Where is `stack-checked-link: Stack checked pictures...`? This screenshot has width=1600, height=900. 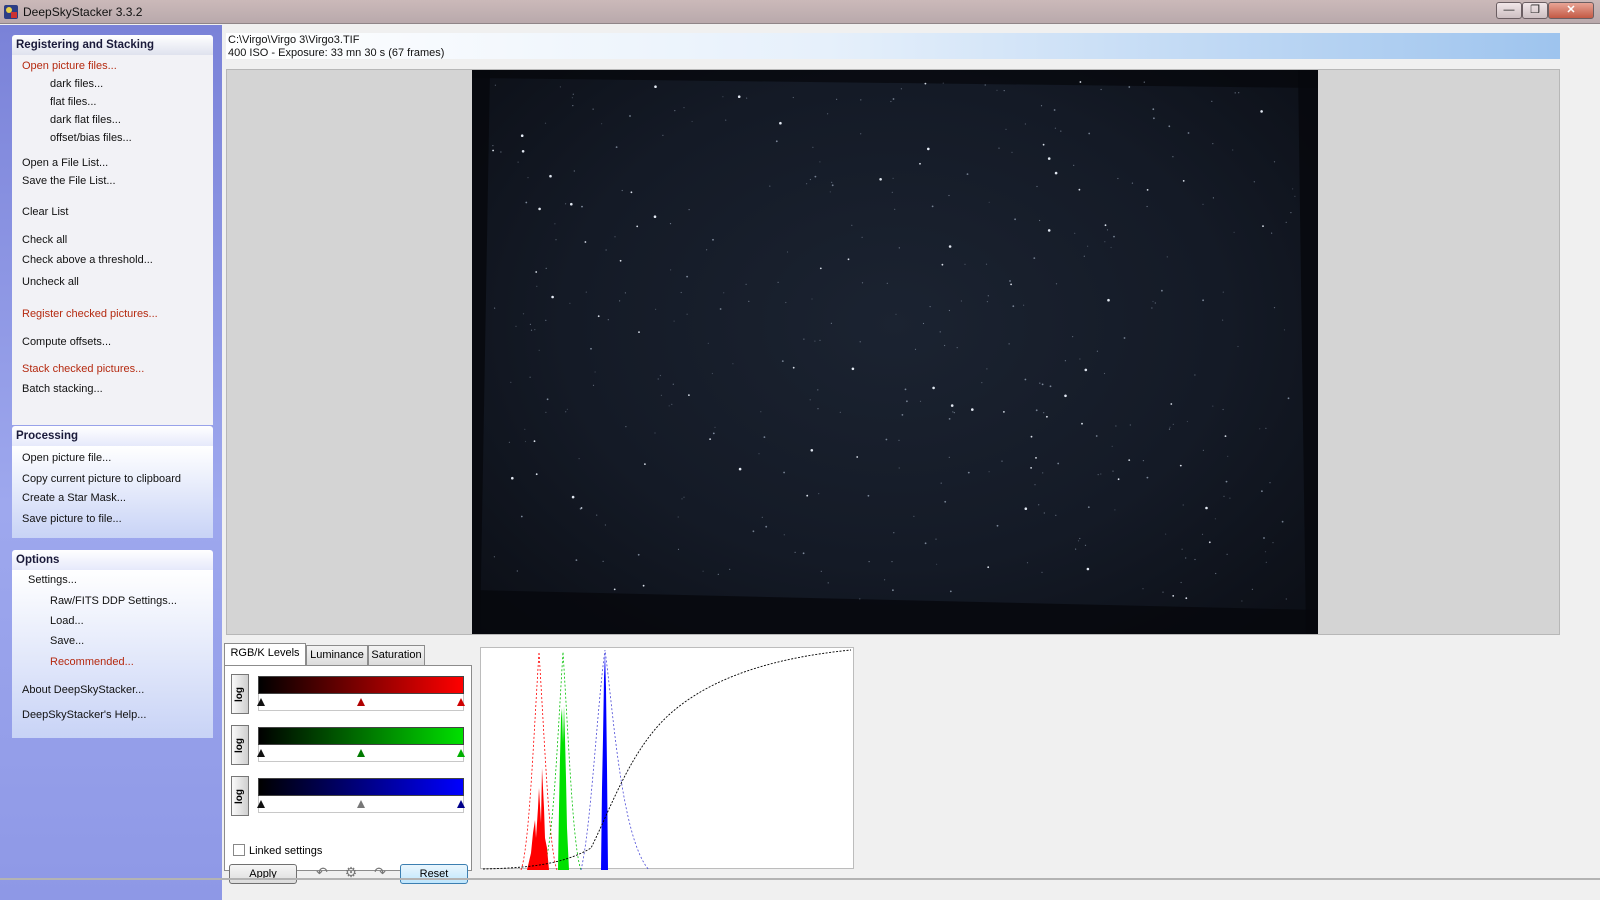 stack-checked-link: Stack checked pictures... is located at coordinates (83, 369).